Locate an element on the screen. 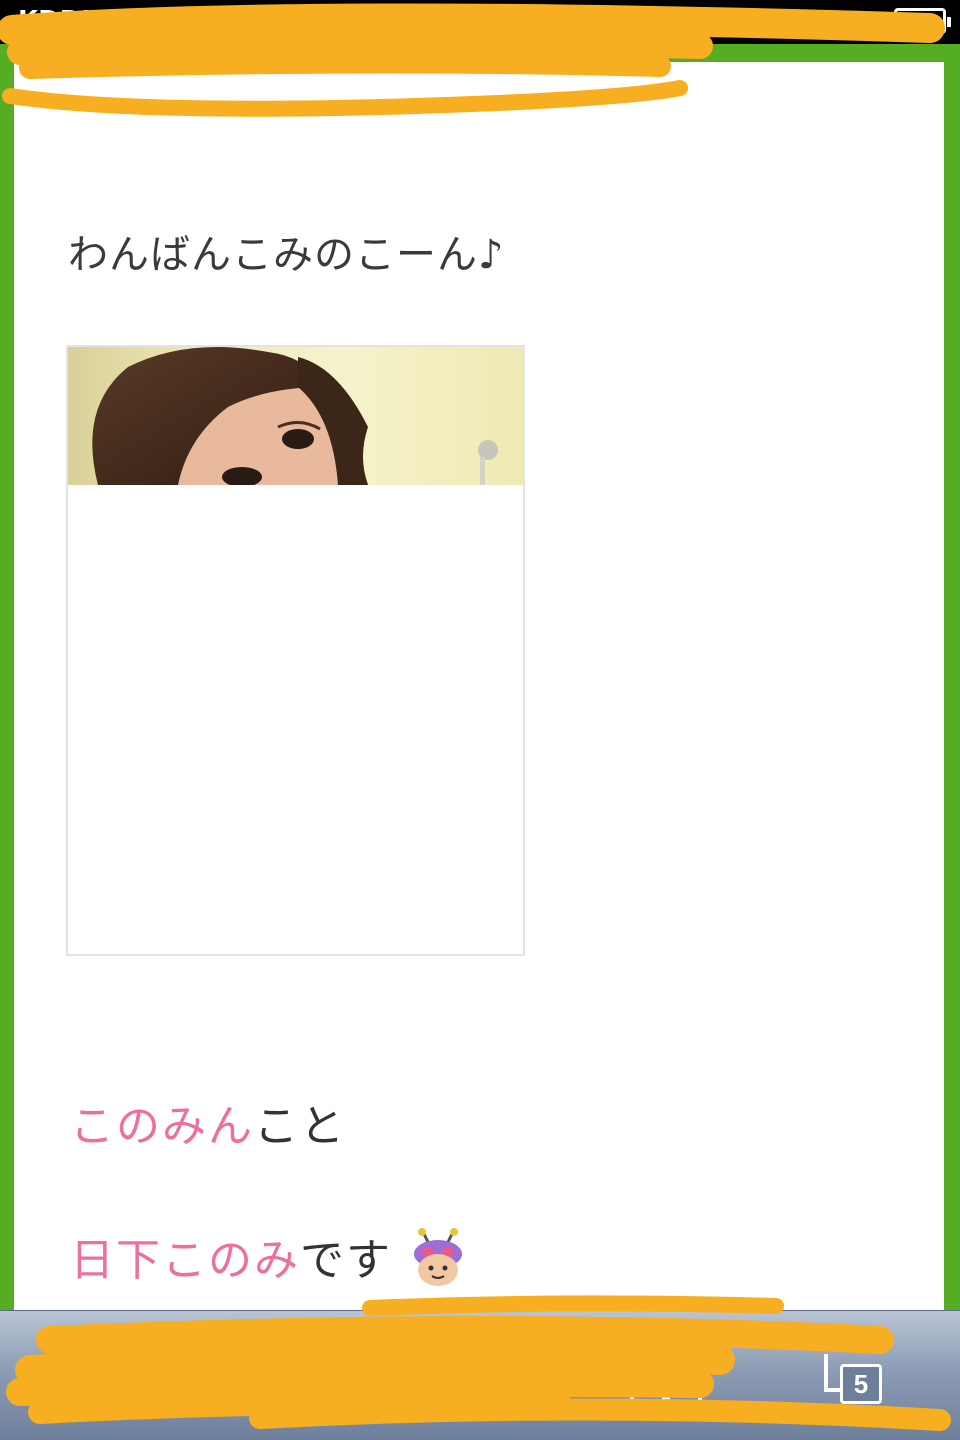 The image size is (960, 1440). carrier-label: KDDI is located at coordinates (54, 21).